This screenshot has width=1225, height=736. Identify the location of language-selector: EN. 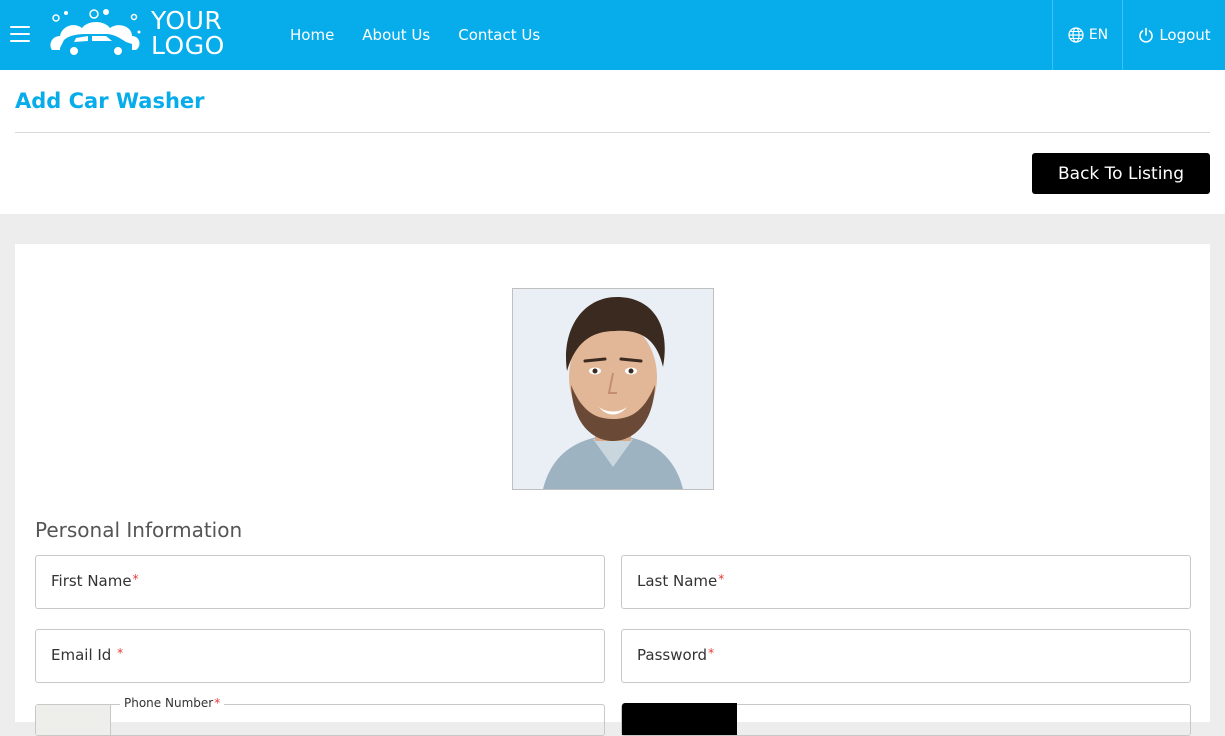
(1087, 35).